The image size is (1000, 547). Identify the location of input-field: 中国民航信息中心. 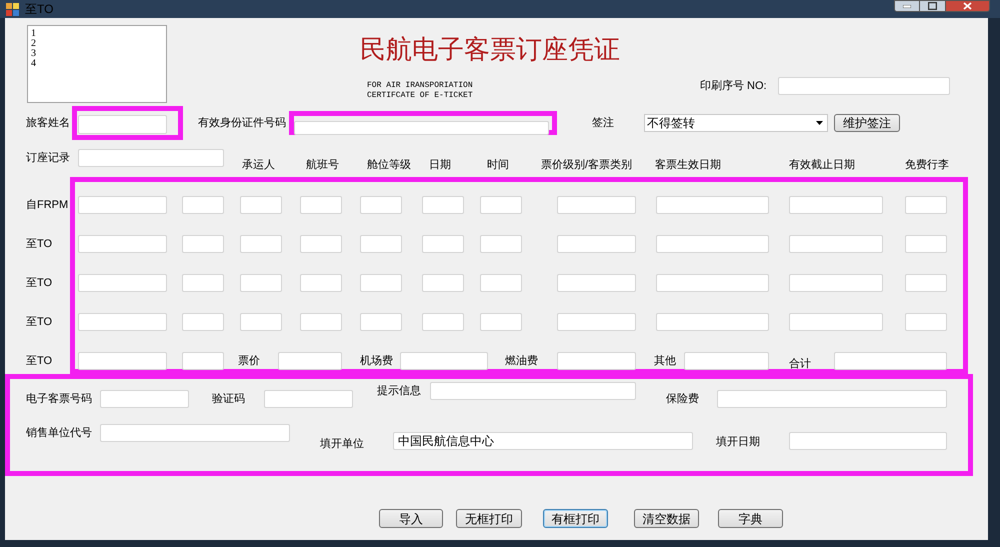
(543, 441).